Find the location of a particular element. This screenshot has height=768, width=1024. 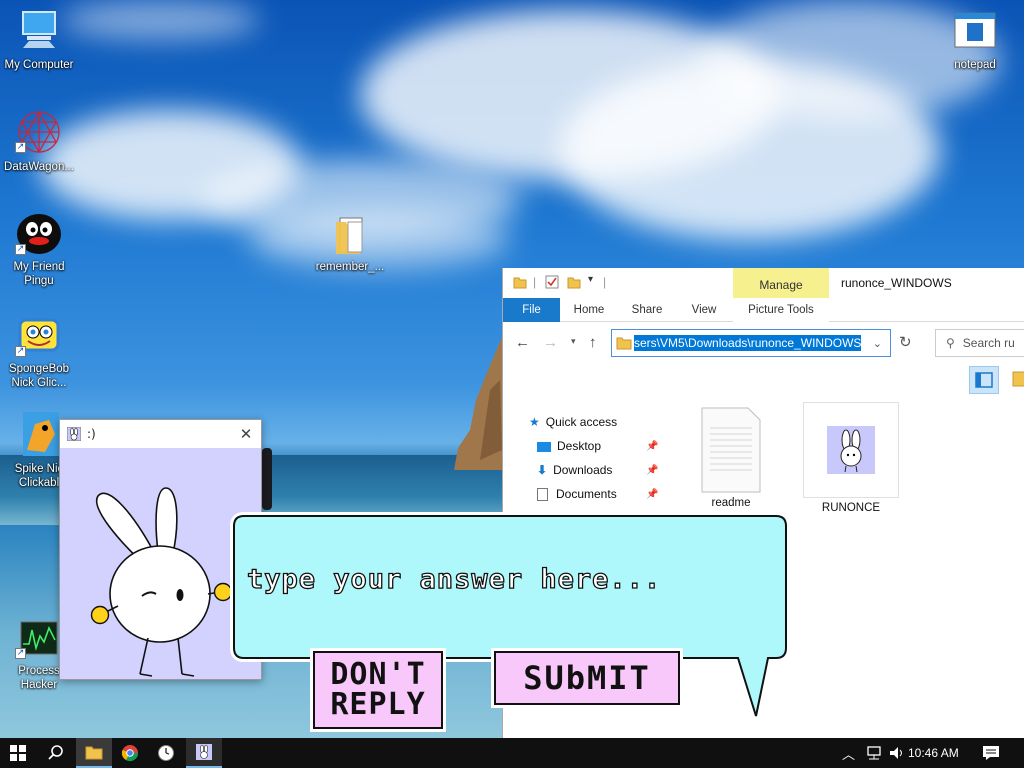

file-item-readme: readme is located at coordinates (731, 457).